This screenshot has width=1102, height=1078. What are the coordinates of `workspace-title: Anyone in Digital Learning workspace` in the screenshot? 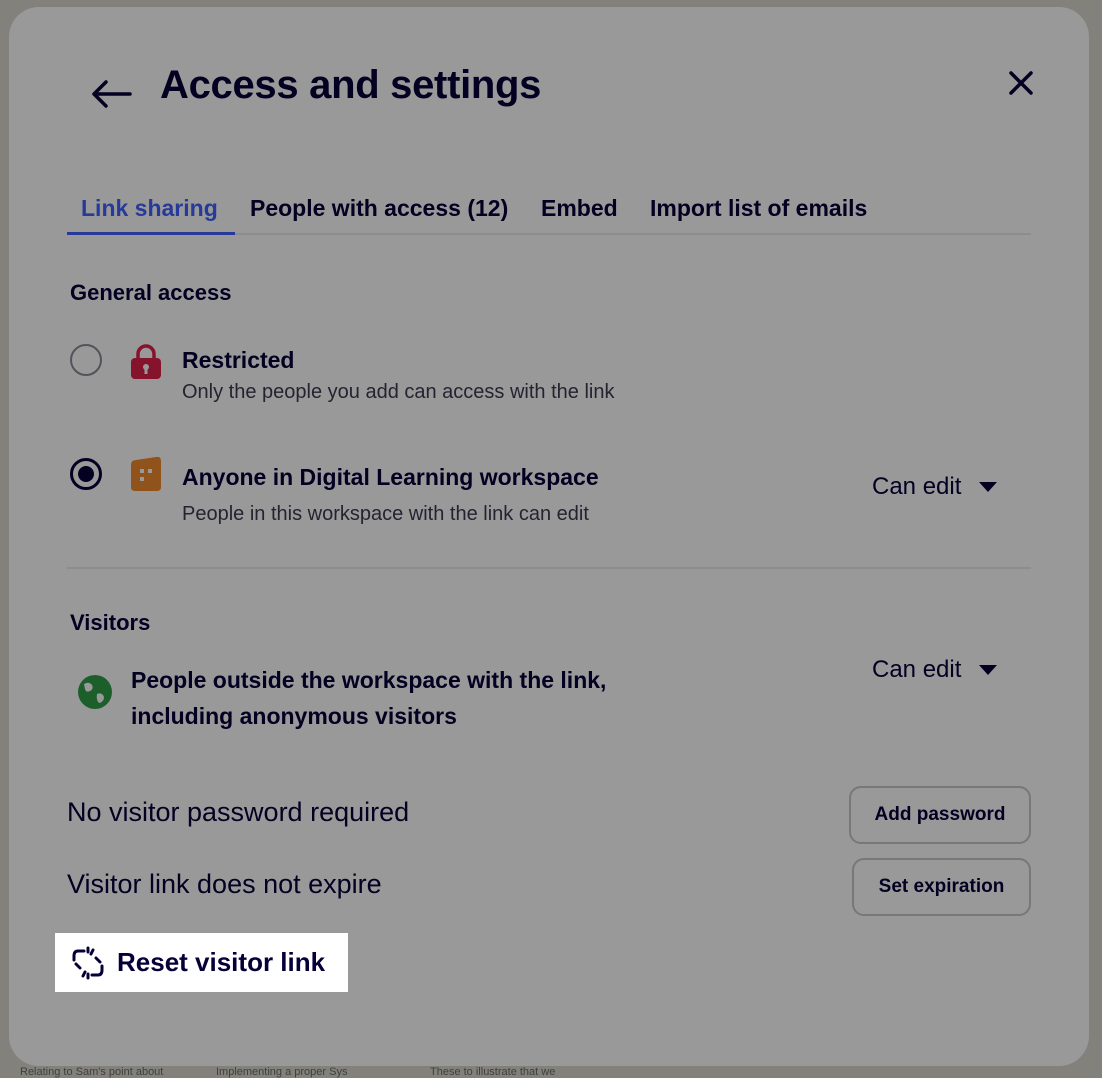 It's located at (390, 477).